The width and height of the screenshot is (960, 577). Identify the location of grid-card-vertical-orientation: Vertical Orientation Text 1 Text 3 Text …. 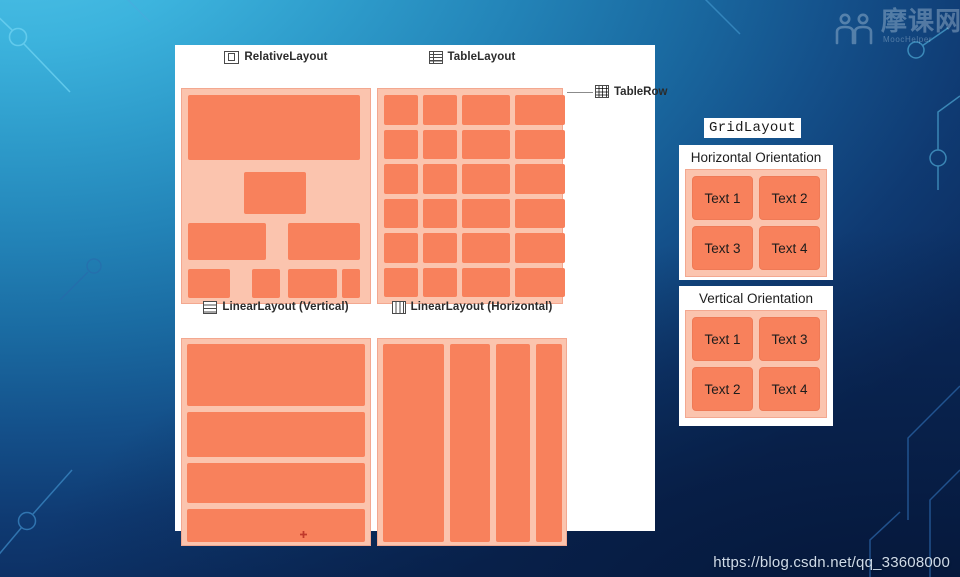
(756, 356).